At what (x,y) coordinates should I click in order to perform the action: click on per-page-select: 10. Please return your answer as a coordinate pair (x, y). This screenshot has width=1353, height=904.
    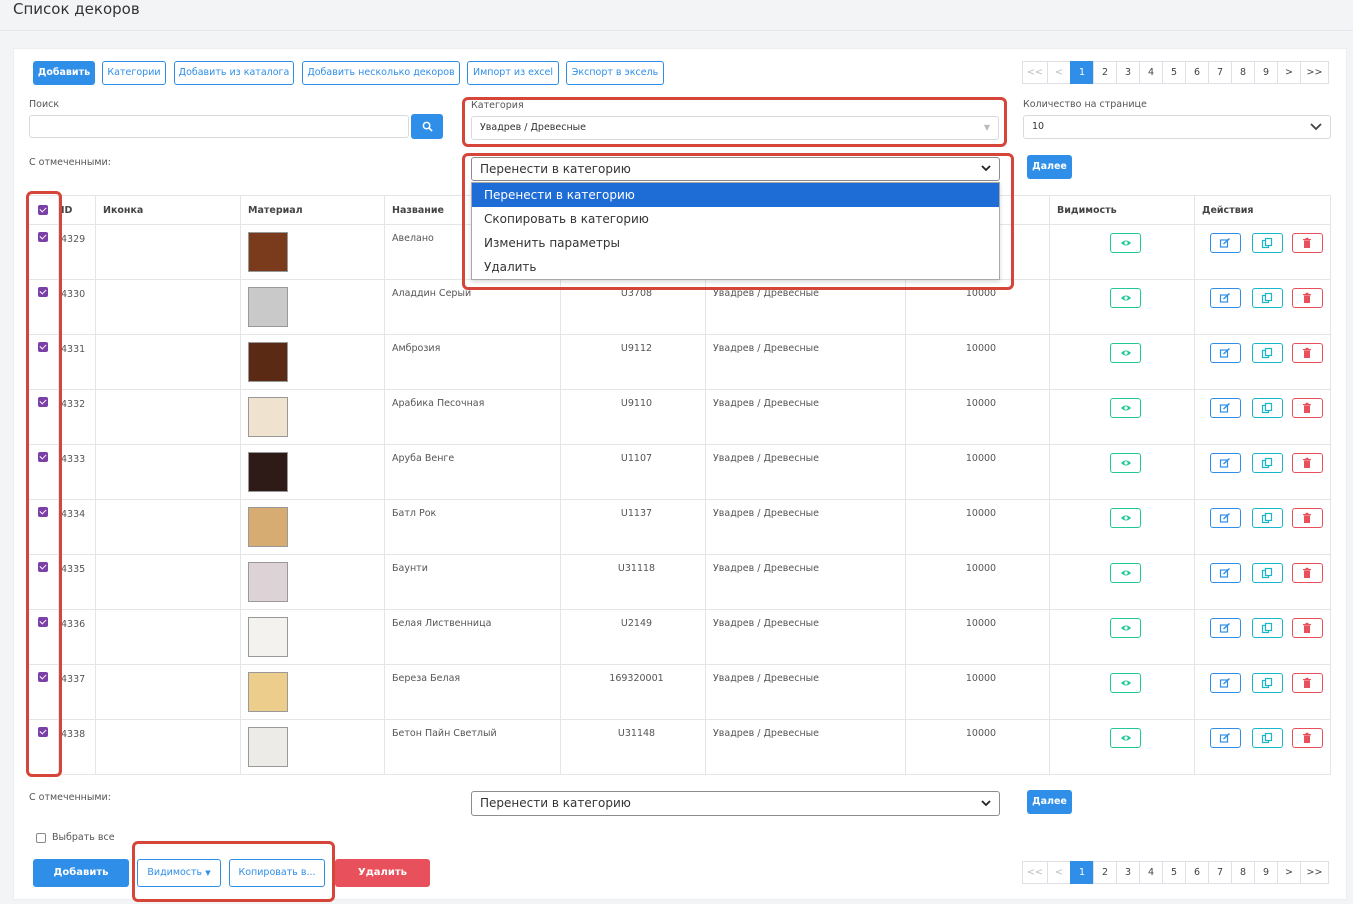
    Looking at the image, I should click on (1177, 127).